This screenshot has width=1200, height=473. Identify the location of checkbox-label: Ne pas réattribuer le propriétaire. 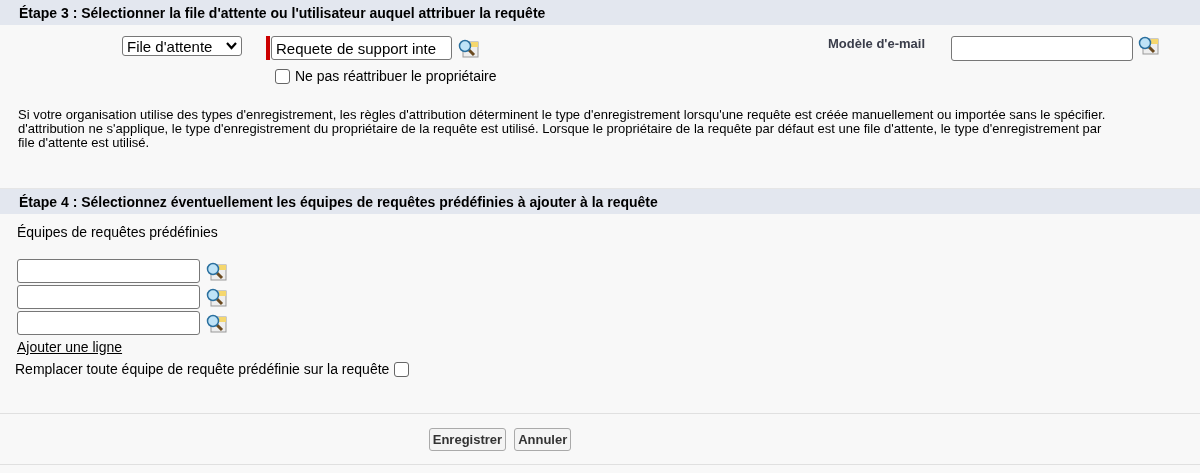
(396, 76).